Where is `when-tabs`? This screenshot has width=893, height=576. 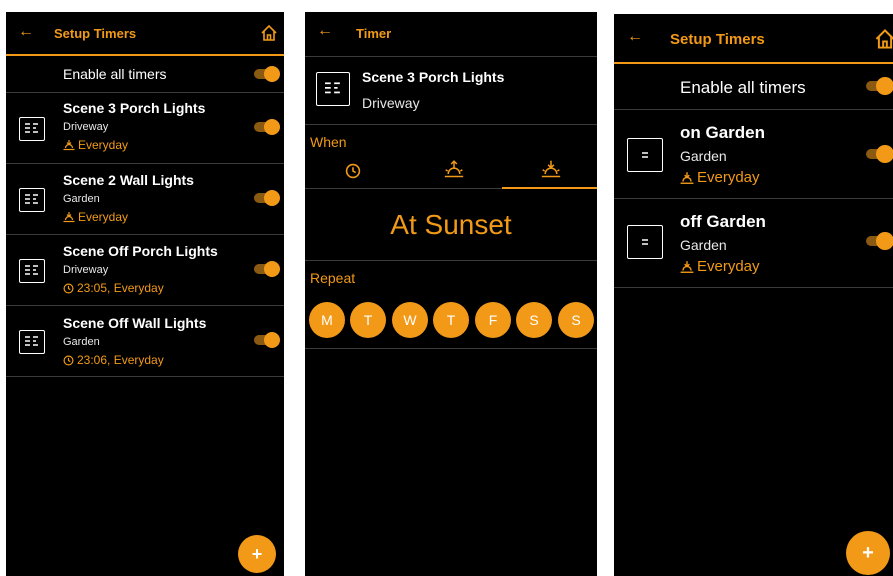
when-tabs is located at coordinates (451, 173).